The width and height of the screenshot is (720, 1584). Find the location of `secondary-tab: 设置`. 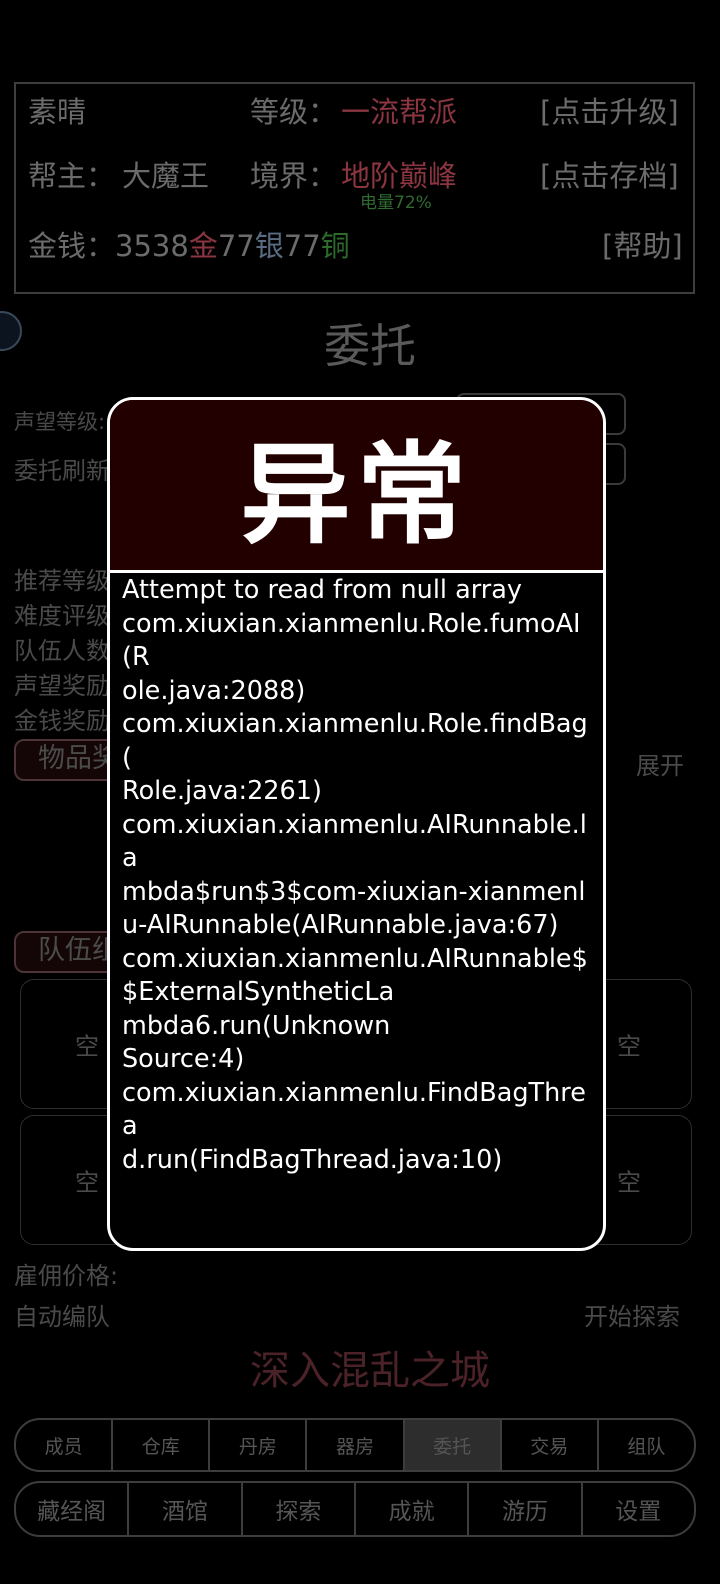

secondary-tab: 设置 is located at coordinates (638, 1509).